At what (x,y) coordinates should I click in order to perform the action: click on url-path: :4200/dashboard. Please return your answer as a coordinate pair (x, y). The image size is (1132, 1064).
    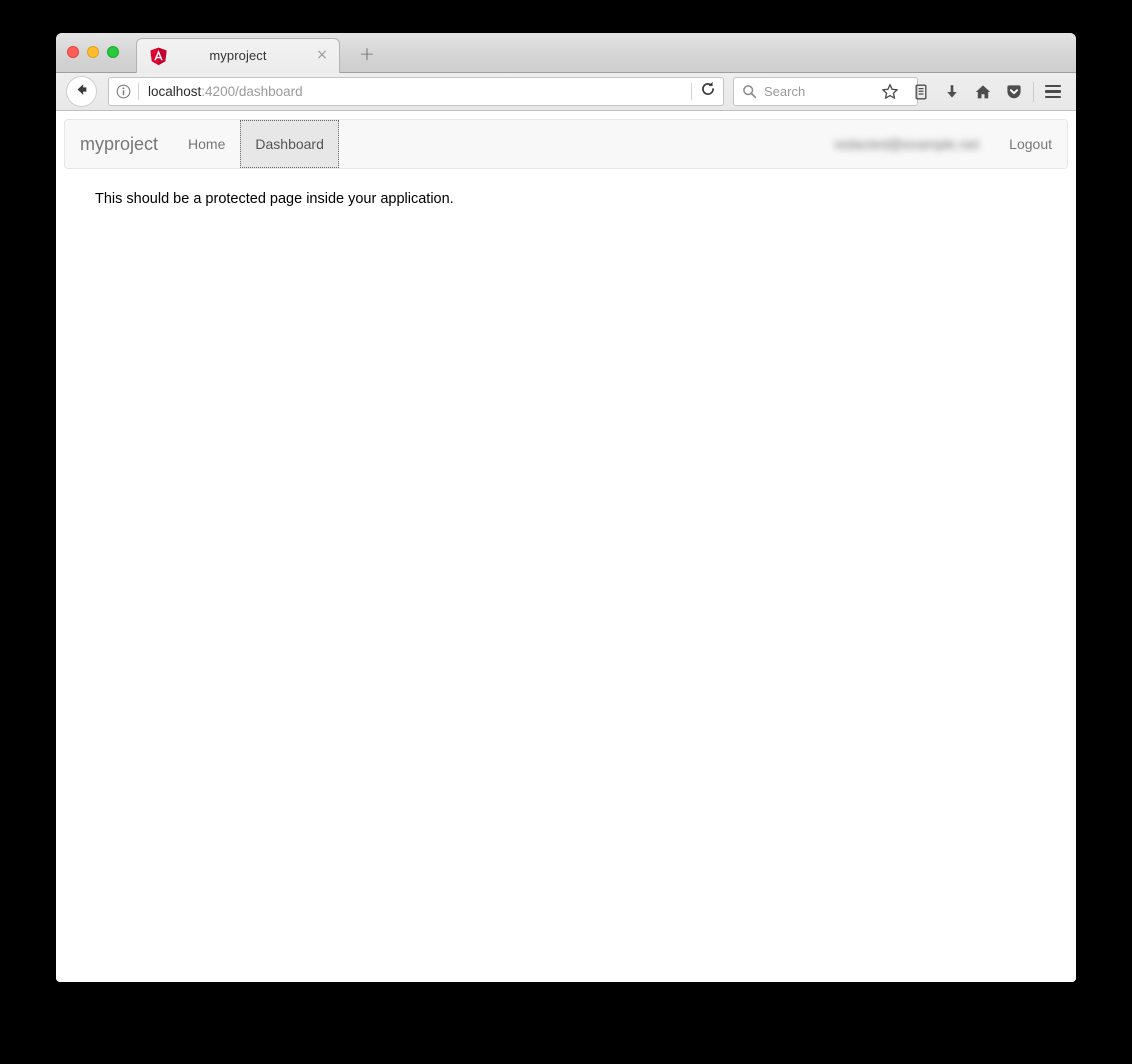
    Looking at the image, I should click on (252, 91).